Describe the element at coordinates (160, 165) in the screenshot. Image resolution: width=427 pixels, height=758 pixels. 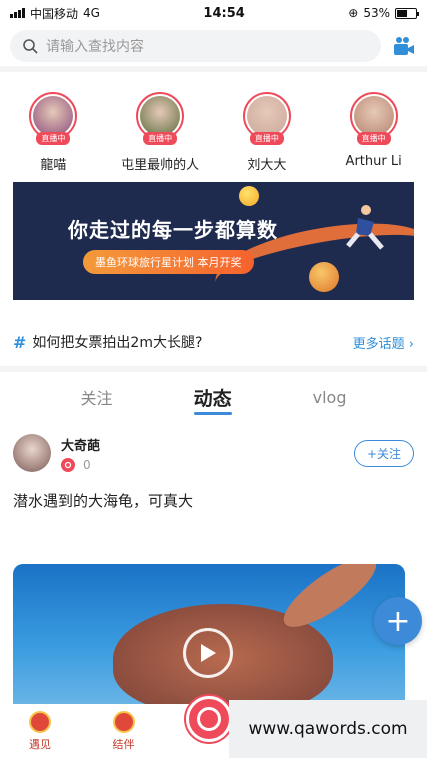
I see `live-user-name: 屯里最帅的人` at that location.